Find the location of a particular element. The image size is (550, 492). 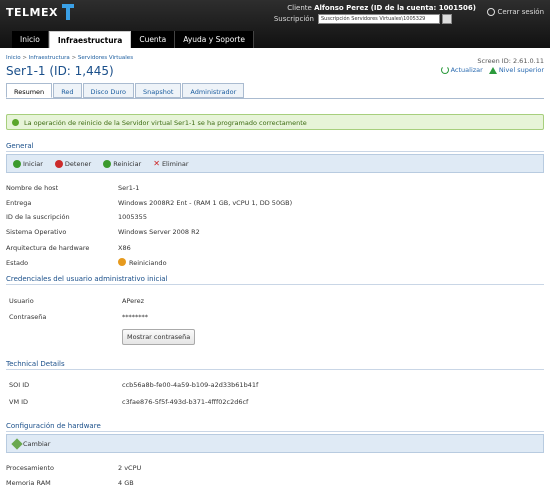

section-hardware-title: Configuración de hardware is located at coordinates (53, 426).